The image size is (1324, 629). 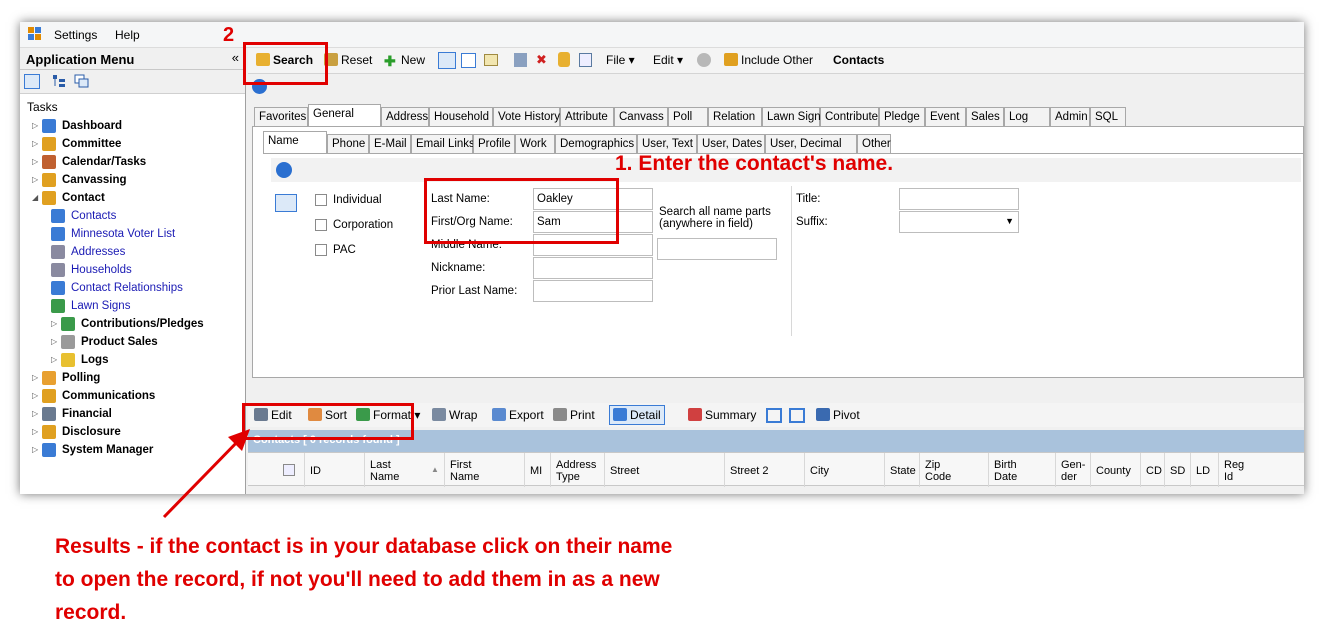 I want to click on folder-icon, so click(x=491, y=60).